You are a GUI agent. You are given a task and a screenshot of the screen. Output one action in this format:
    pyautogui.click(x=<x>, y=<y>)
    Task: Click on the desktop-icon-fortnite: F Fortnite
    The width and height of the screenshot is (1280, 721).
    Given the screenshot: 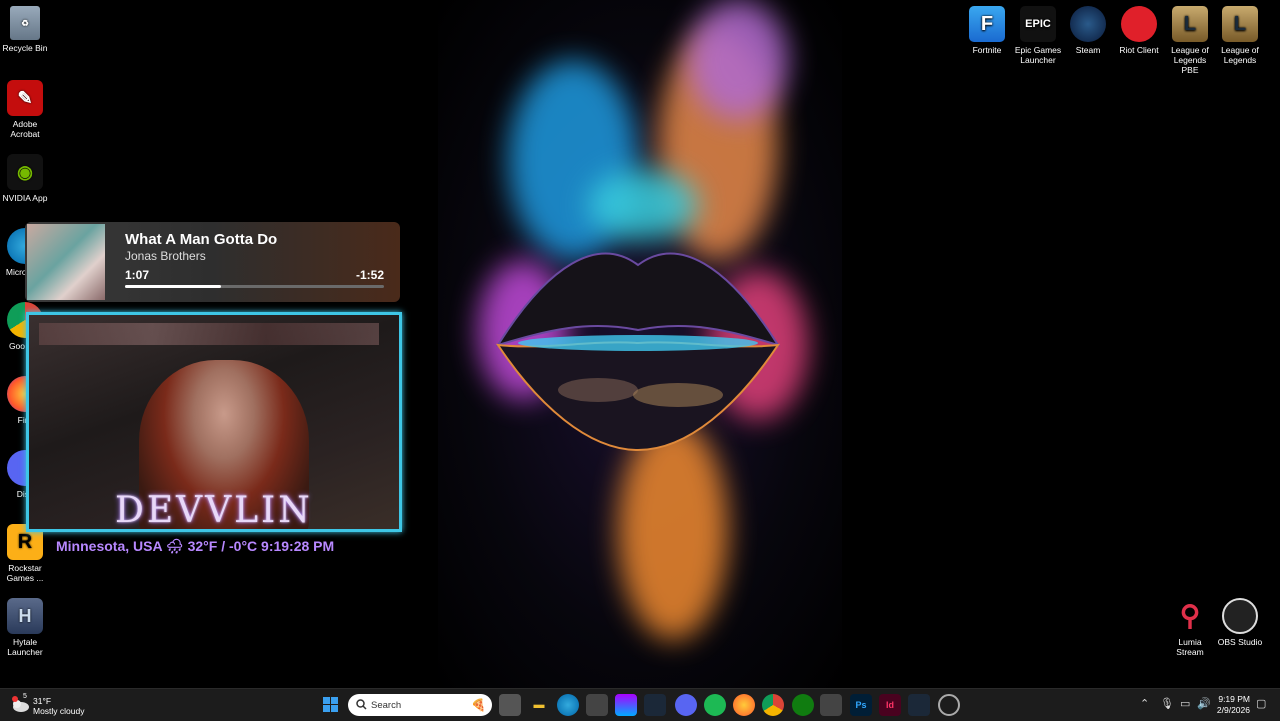 What is the action you would take?
    pyautogui.click(x=987, y=30)
    